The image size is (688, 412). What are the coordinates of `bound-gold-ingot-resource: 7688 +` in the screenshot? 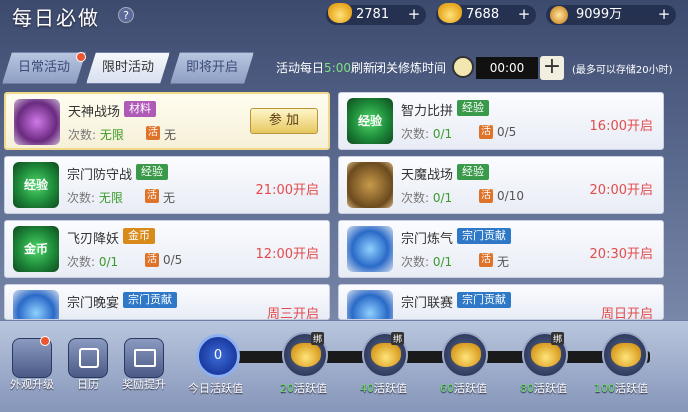 It's located at (486, 14).